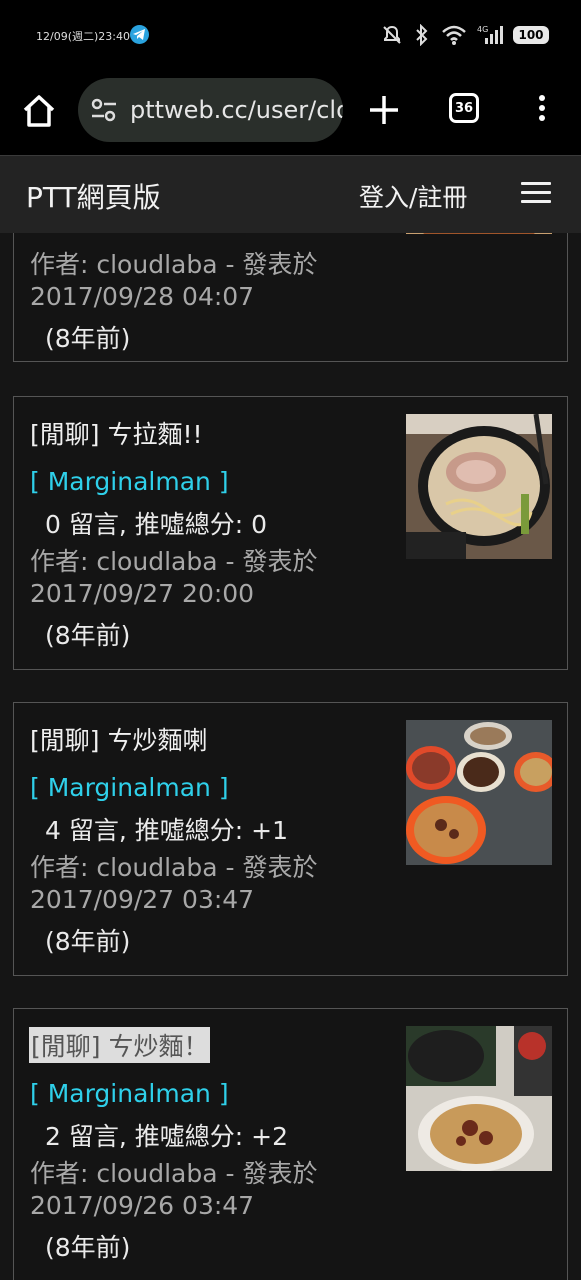 The width and height of the screenshot is (581, 1280). What do you see at coordinates (139, 34) in the screenshot?
I see `telegram-icon` at bounding box center [139, 34].